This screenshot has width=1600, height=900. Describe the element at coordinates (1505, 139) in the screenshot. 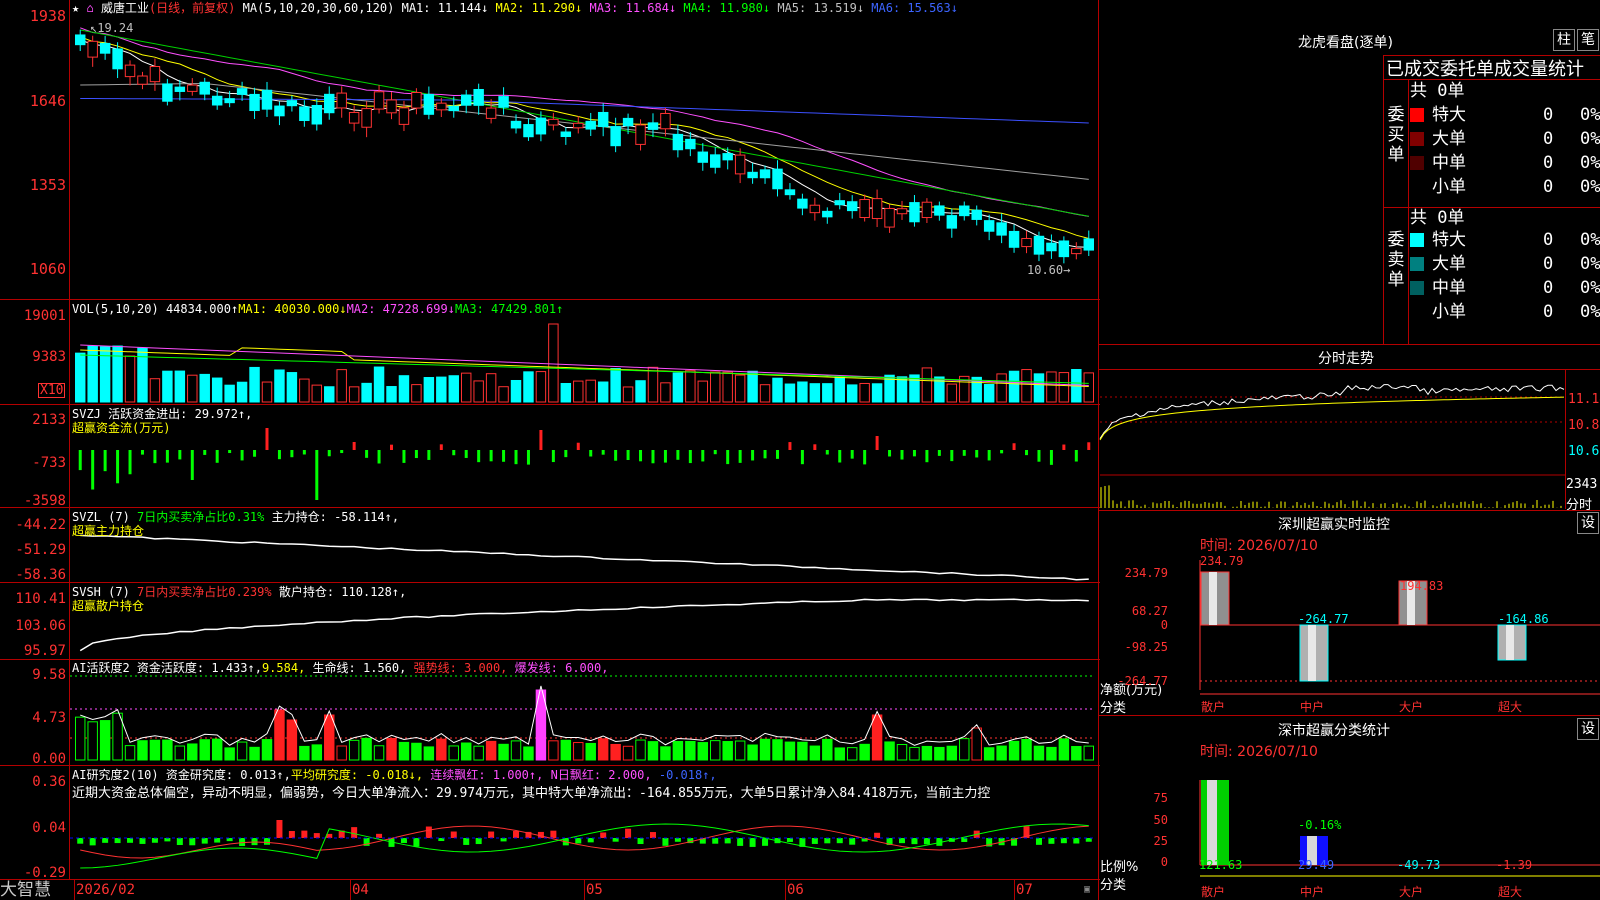

I see `buy-row: 大单 0 0%` at that location.